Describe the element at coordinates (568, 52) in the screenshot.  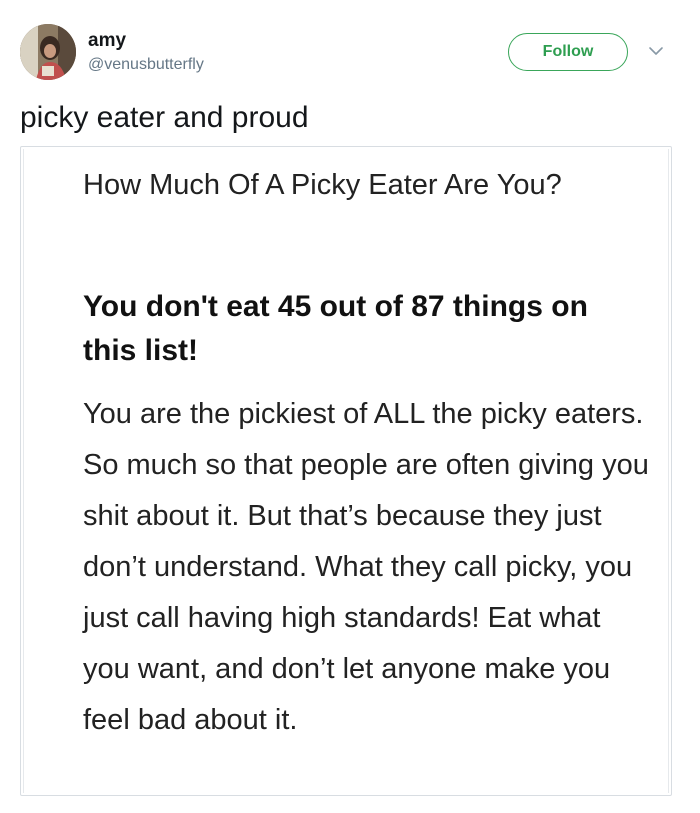
I see `follow-button: Follow` at that location.